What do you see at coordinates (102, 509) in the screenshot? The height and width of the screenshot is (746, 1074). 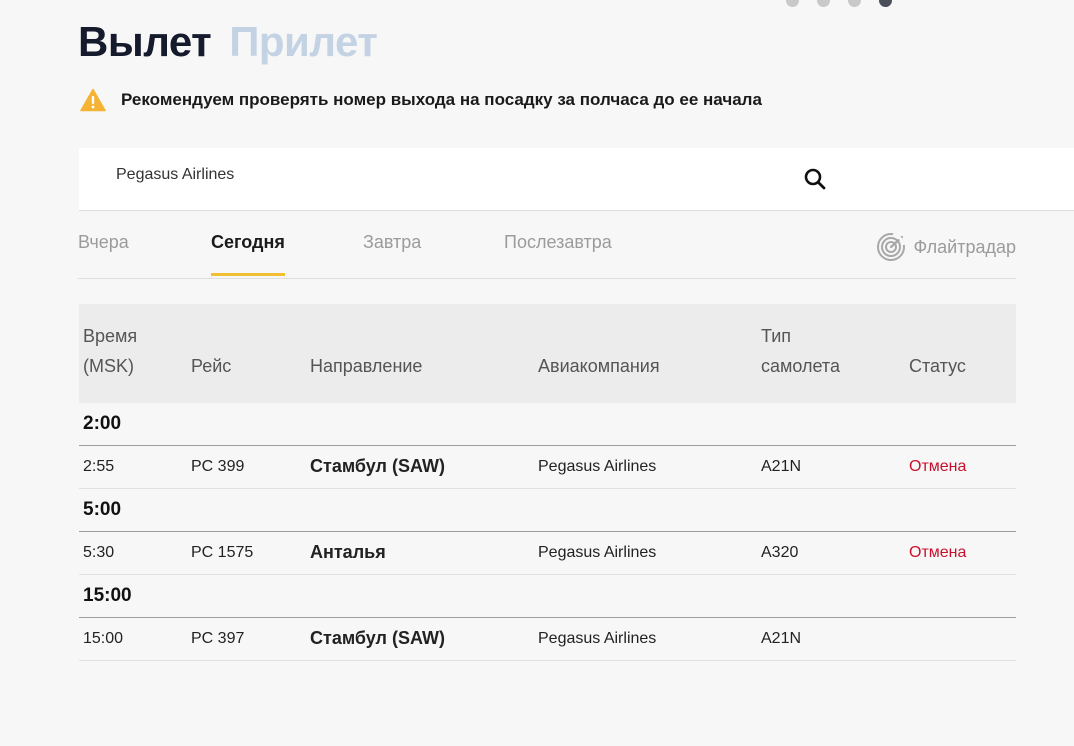 I see `time-group-label: 5:00` at bounding box center [102, 509].